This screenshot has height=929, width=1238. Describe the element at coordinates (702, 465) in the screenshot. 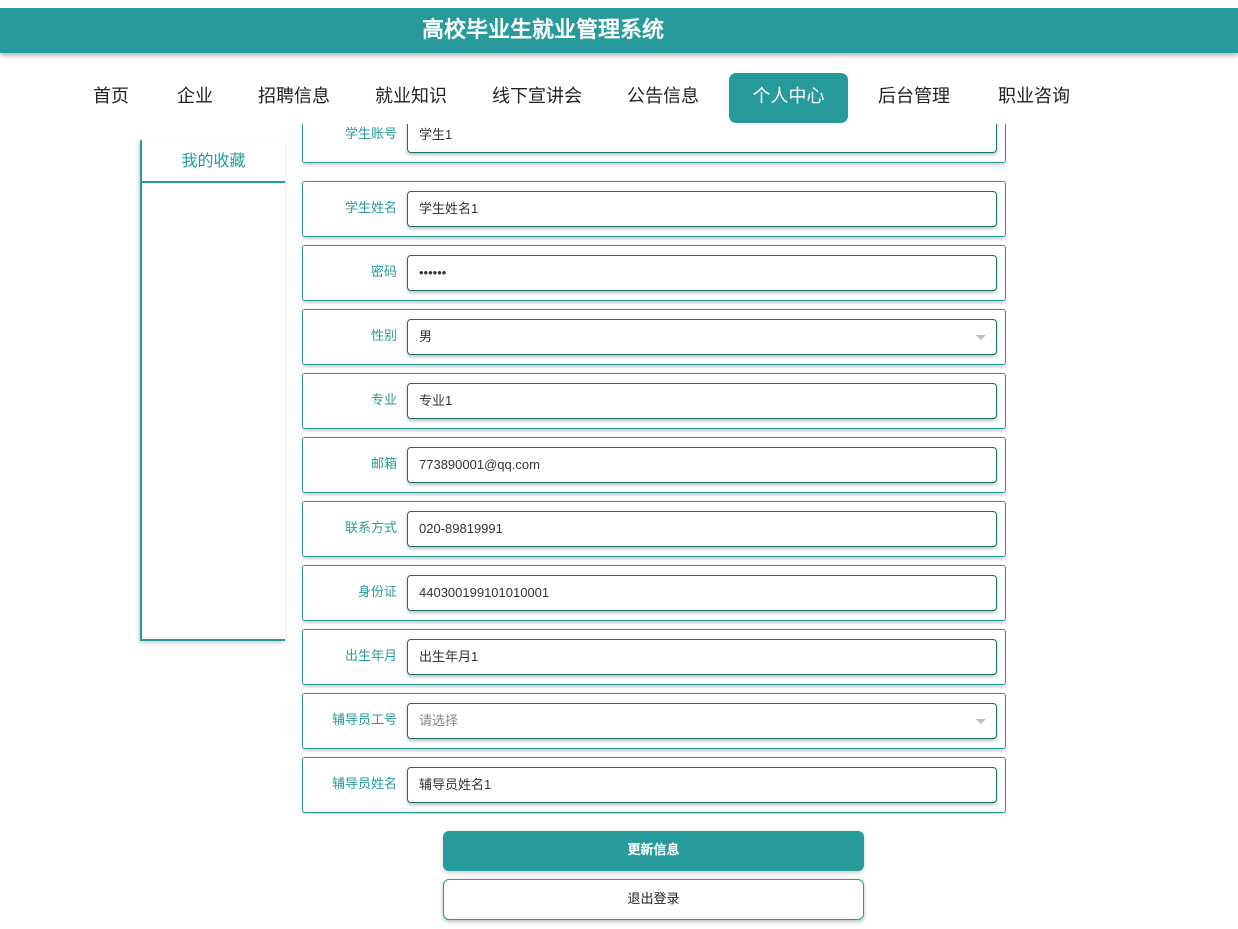

I see `email-input: 773890001@qq.com` at that location.